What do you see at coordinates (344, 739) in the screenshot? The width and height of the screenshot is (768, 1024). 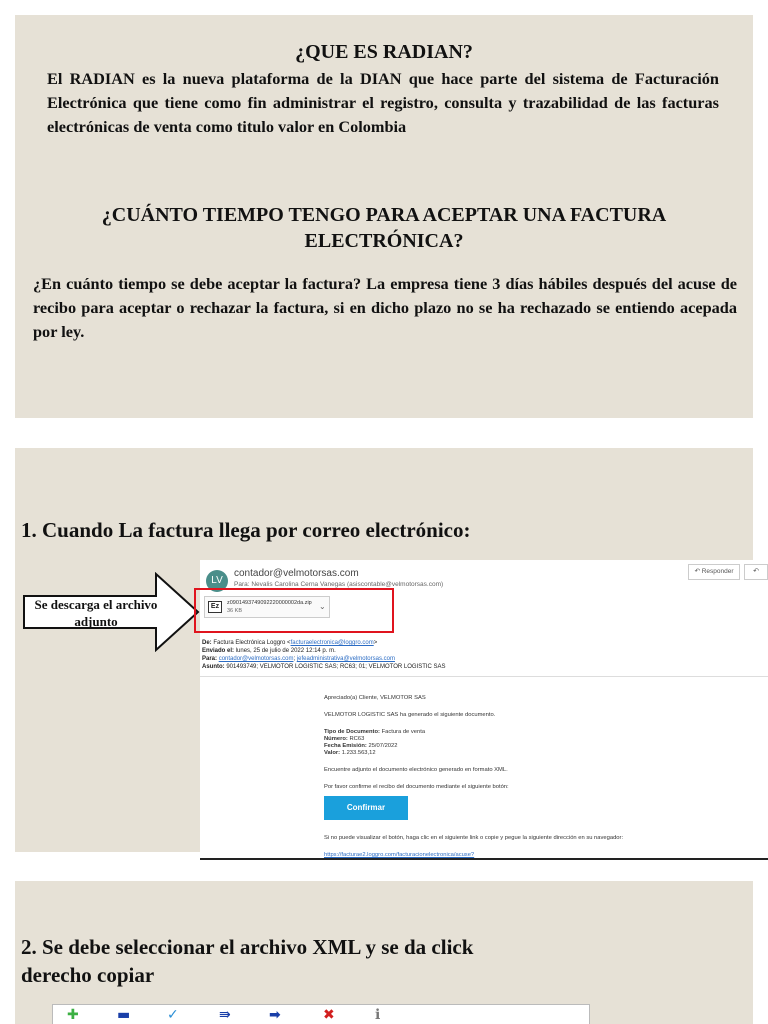 I see `doc-number: Número: RC63` at bounding box center [344, 739].